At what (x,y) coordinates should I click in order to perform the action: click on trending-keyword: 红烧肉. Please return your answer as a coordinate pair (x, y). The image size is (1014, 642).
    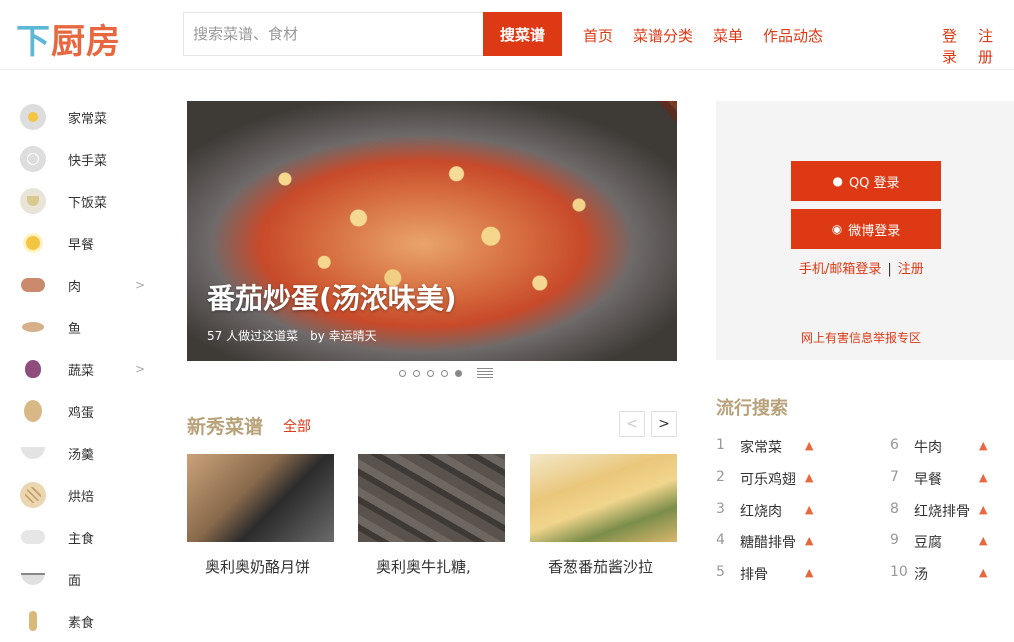
    Looking at the image, I should click on (761, 511).